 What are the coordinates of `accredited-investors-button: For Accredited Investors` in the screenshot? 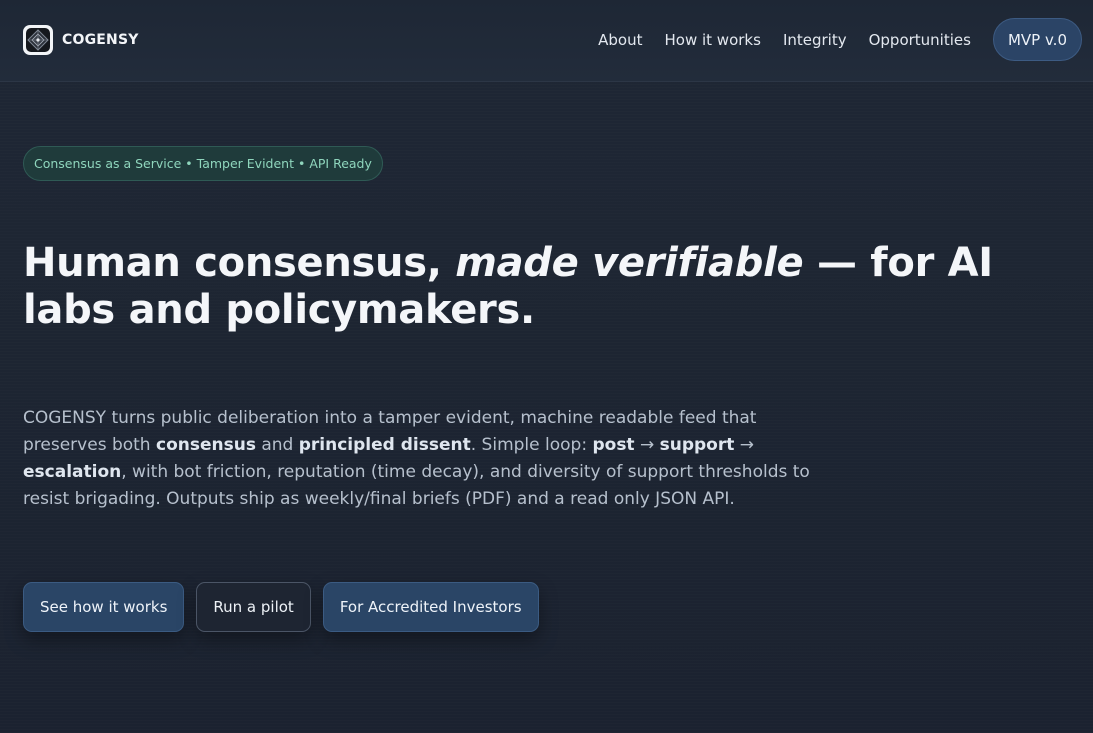 It's located at (430, 607).